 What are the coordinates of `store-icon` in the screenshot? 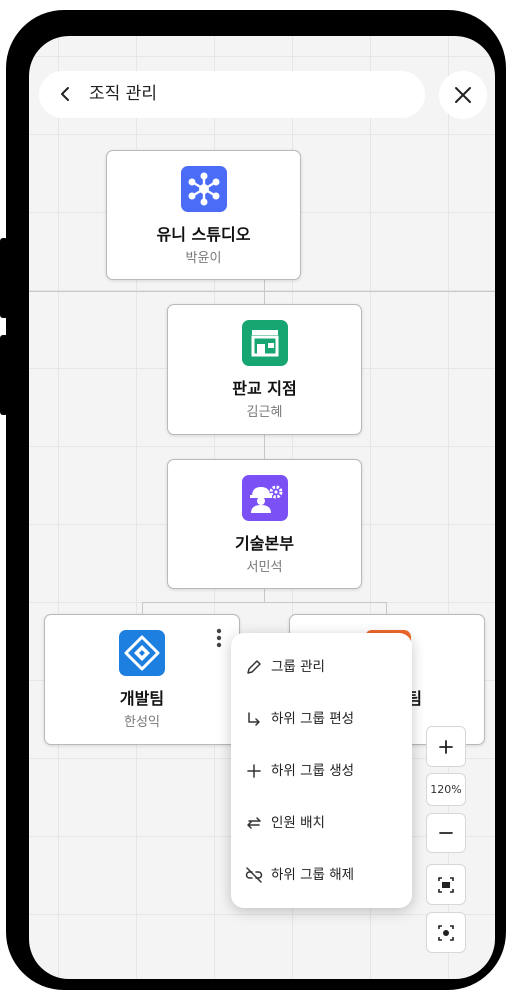 It's located at (264, 343).